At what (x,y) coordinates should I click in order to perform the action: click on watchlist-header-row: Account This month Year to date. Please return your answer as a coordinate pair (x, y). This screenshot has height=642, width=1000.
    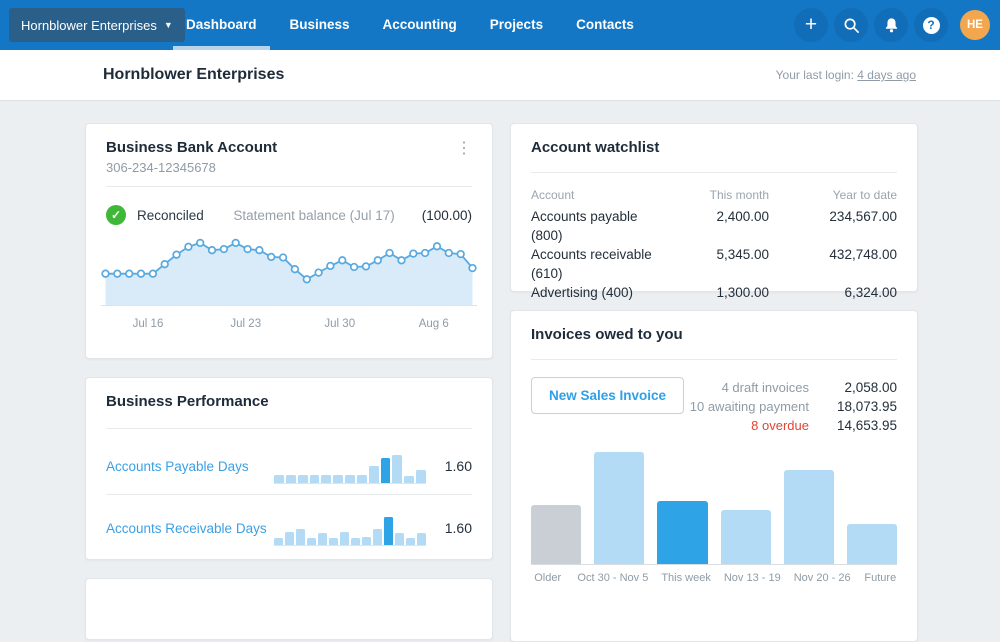
    Looking at the image, I should click on (714, 195).